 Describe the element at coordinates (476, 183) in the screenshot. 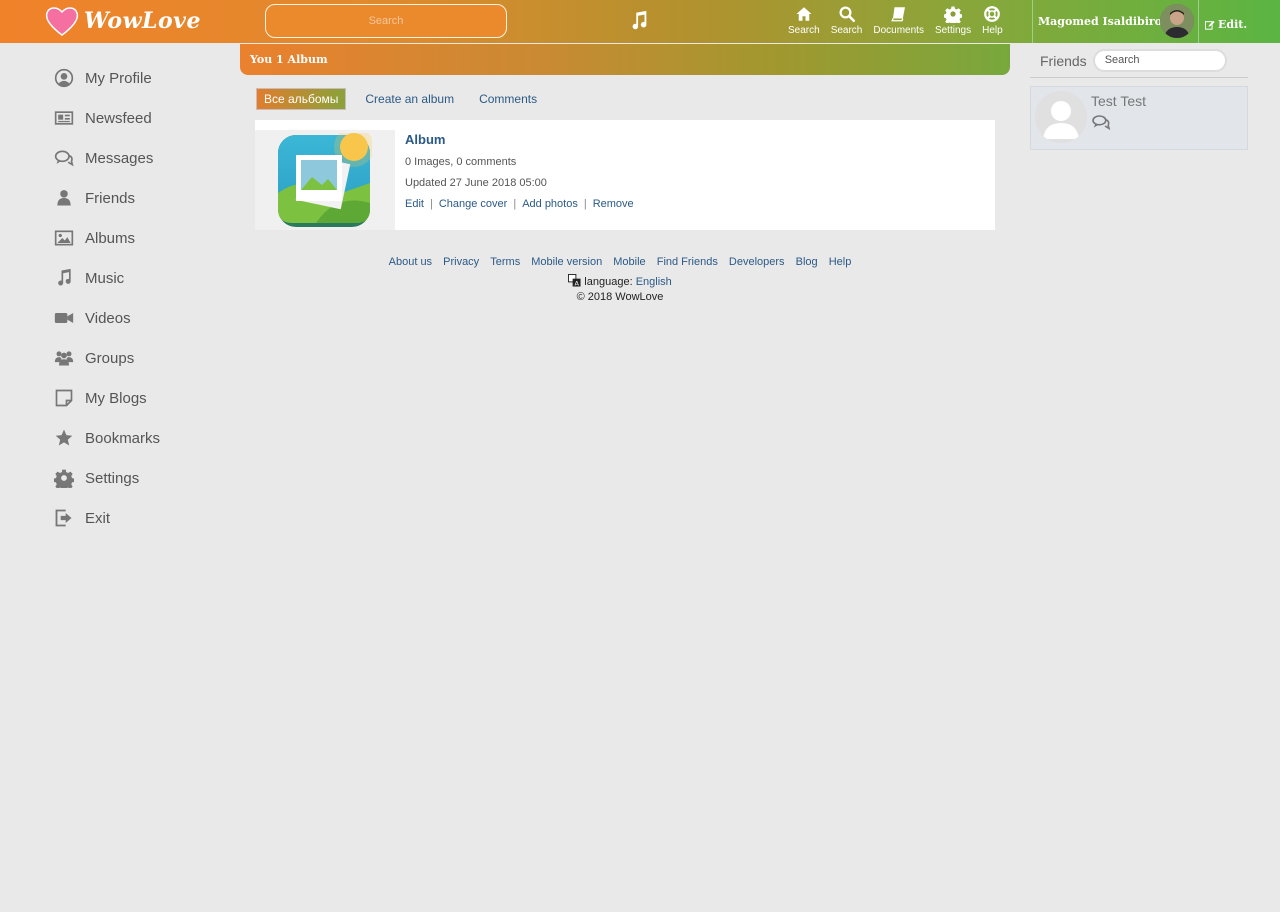

I see `album-updated: Updated 27 June 2018 05:00` at that location.